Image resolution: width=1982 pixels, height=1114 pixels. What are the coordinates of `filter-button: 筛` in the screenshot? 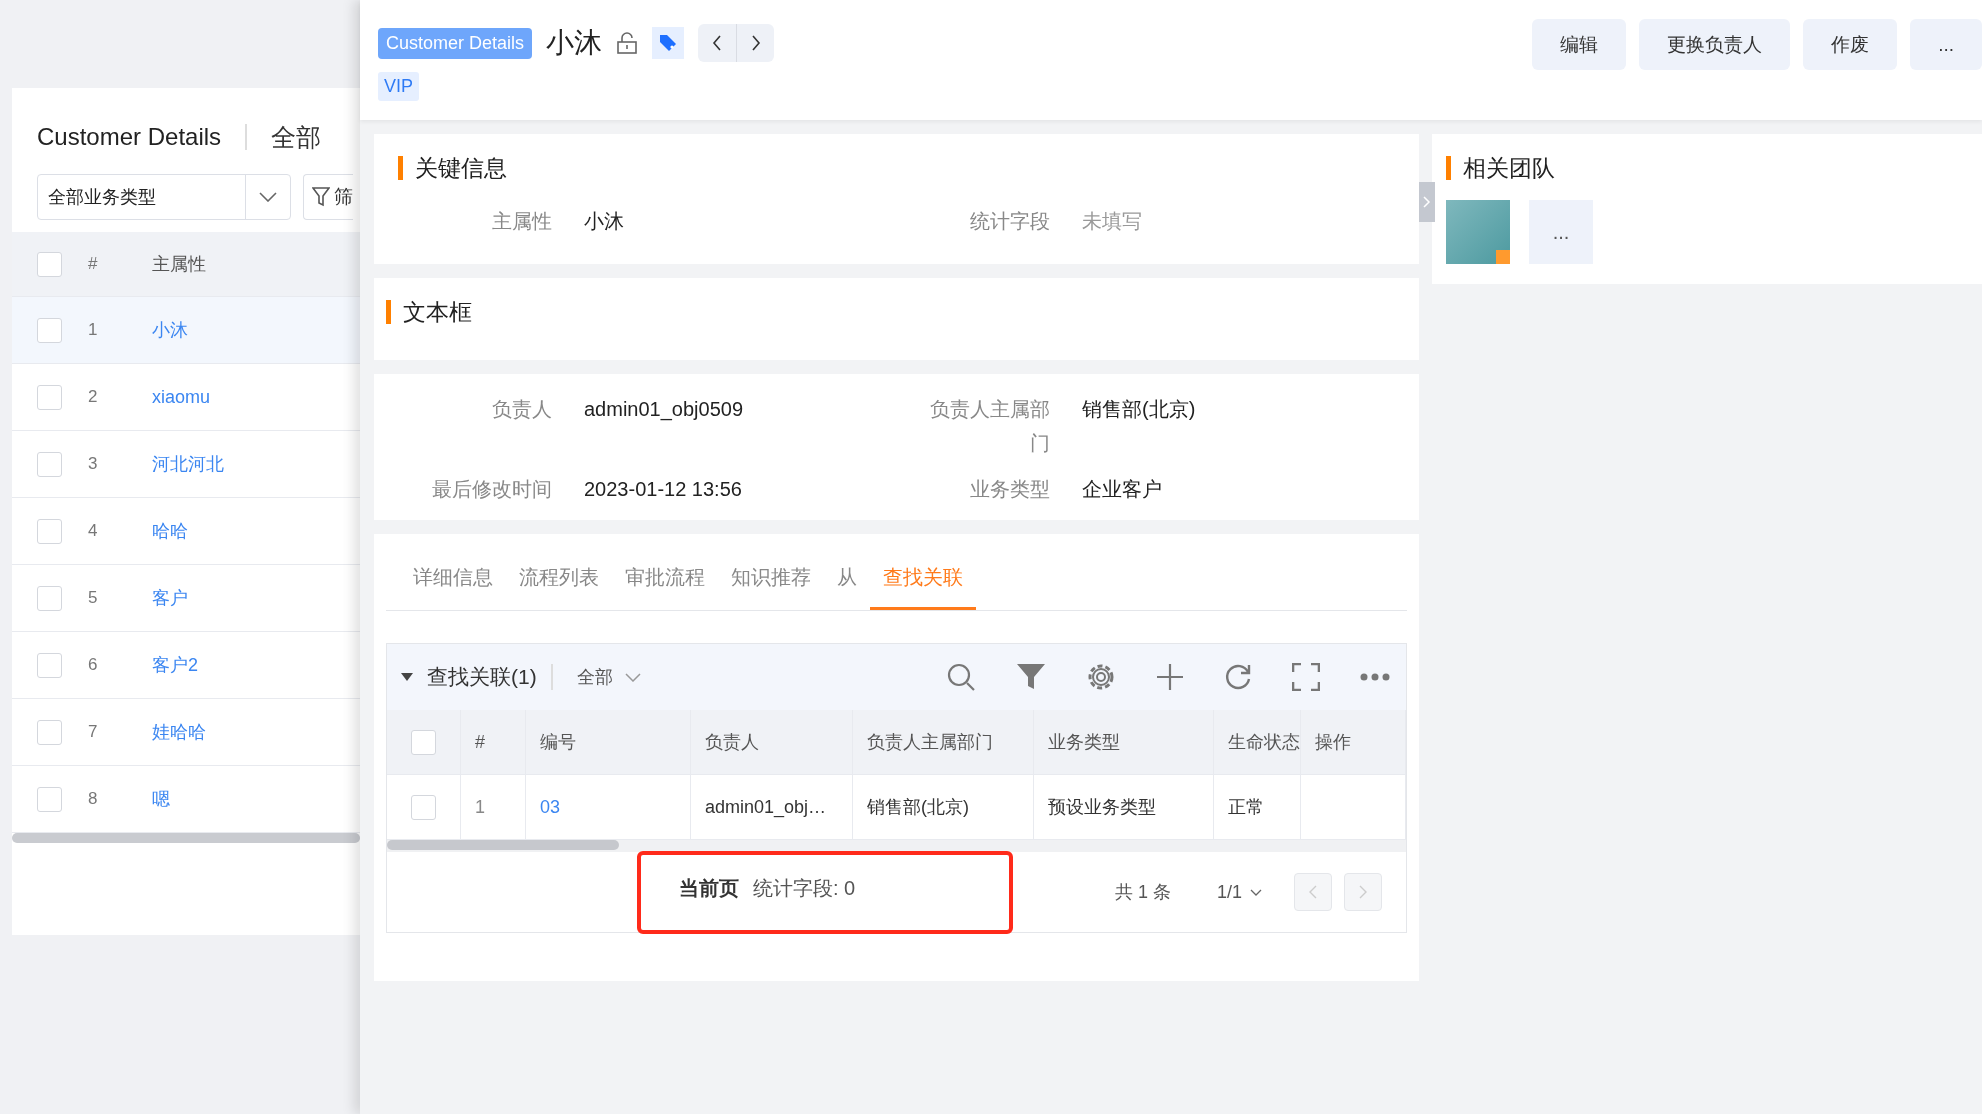 It's located at (328, 197).